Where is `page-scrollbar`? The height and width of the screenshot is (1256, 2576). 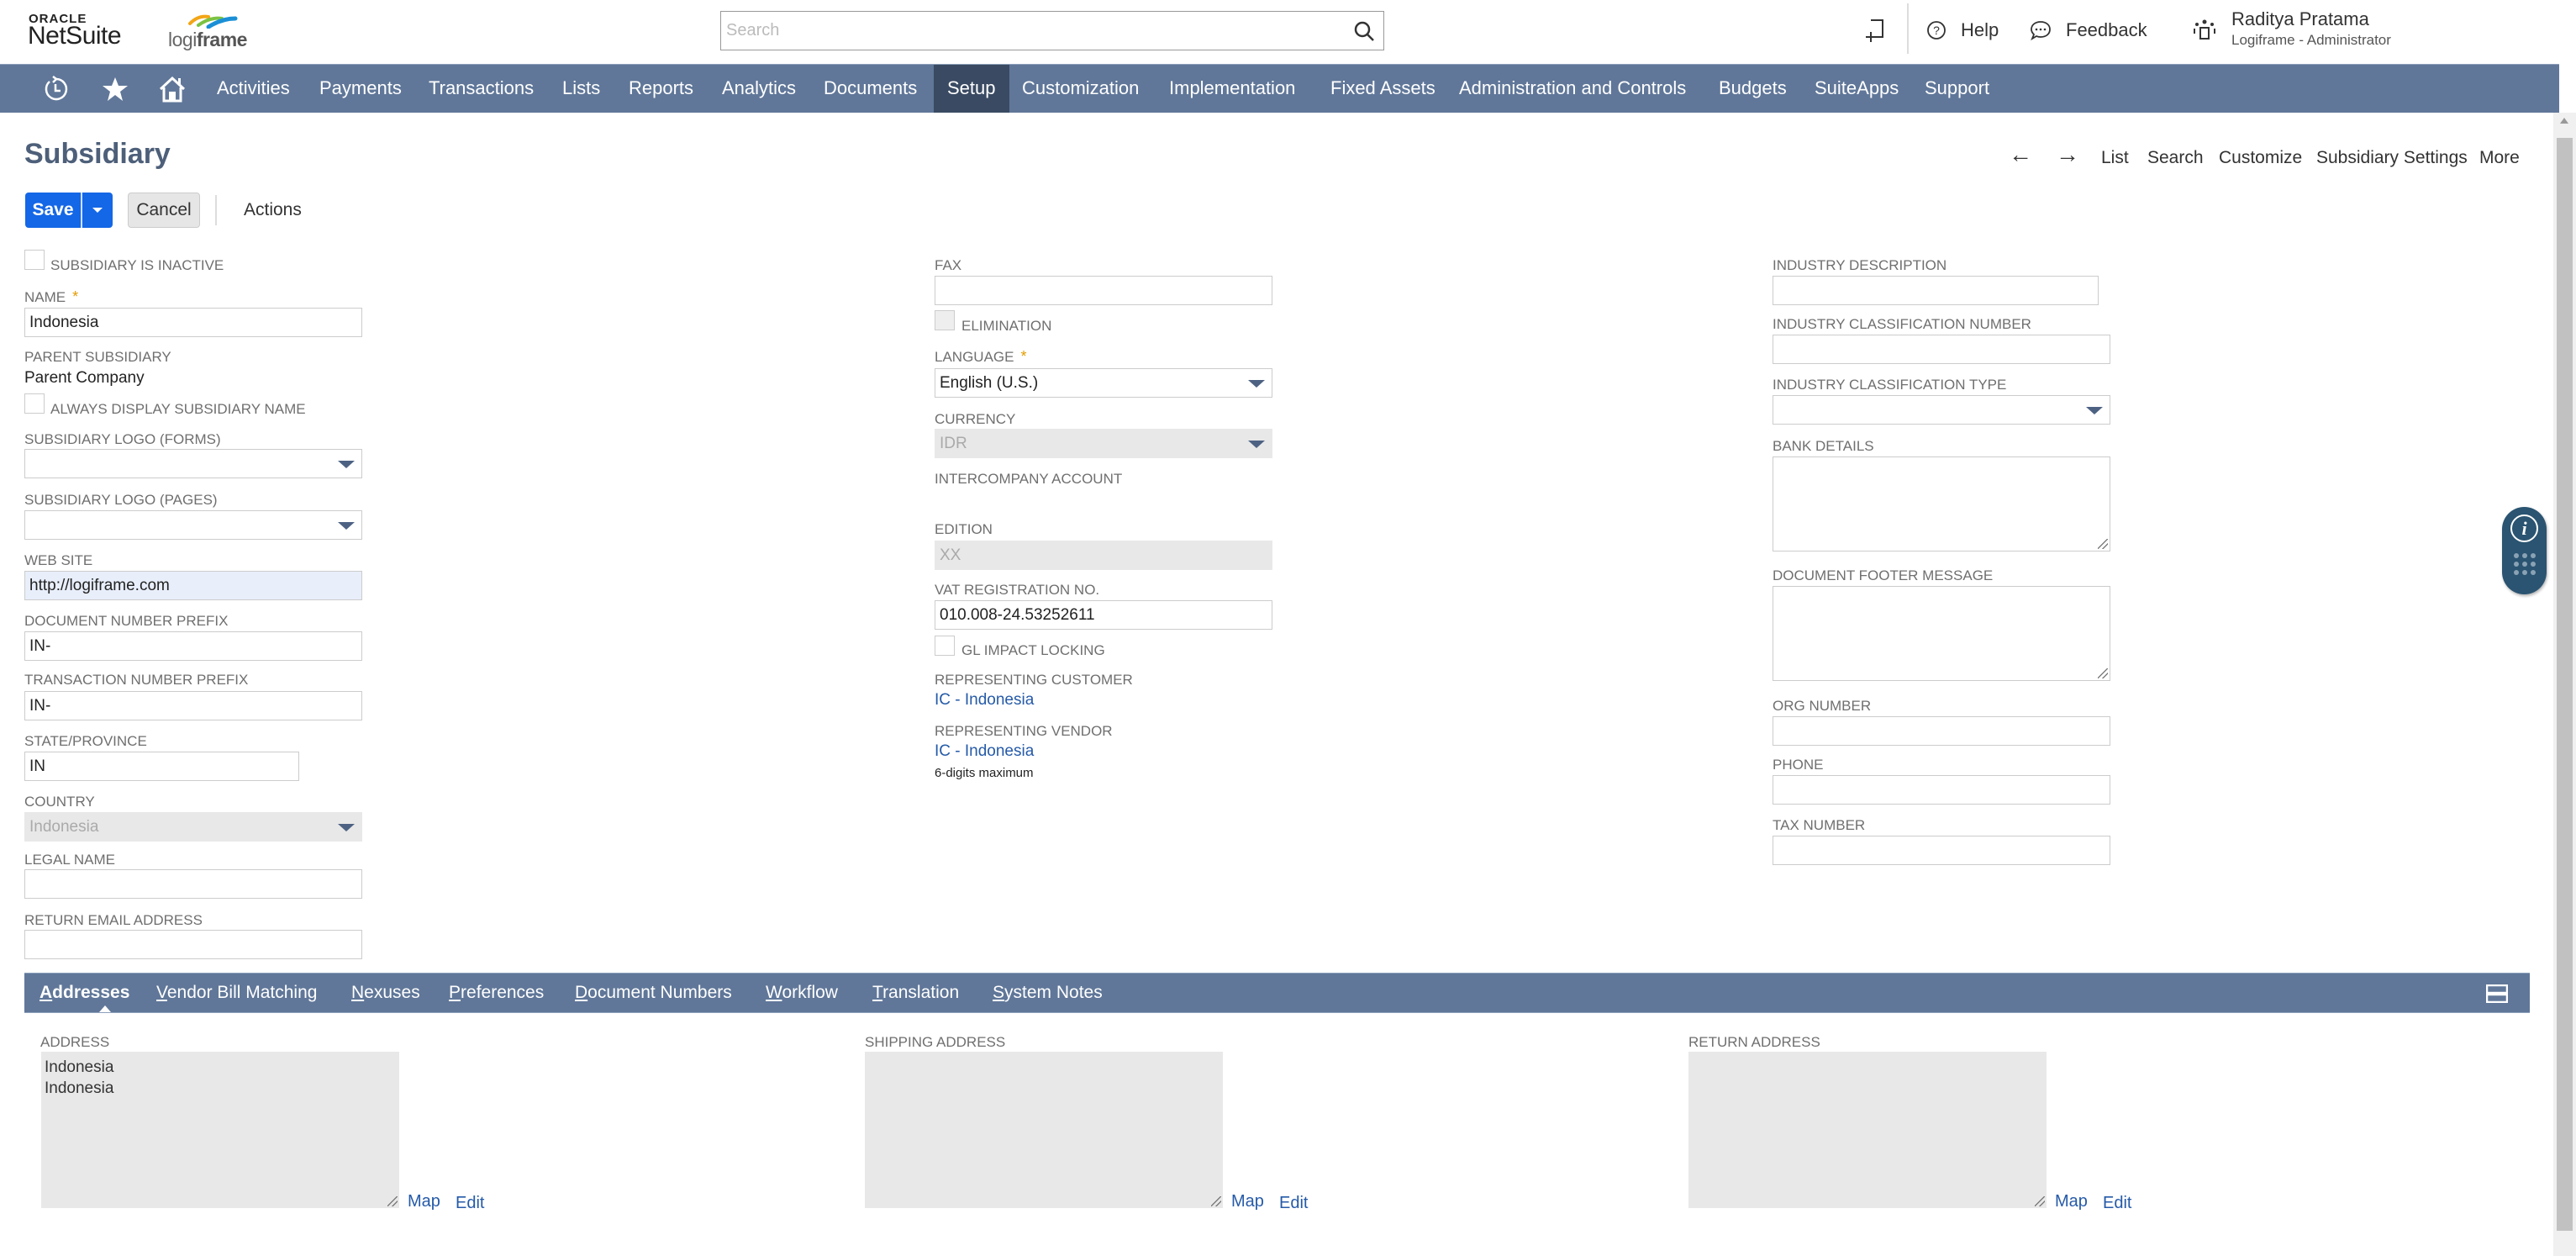
page-scrollbar is located at coordinates (2564, 684).